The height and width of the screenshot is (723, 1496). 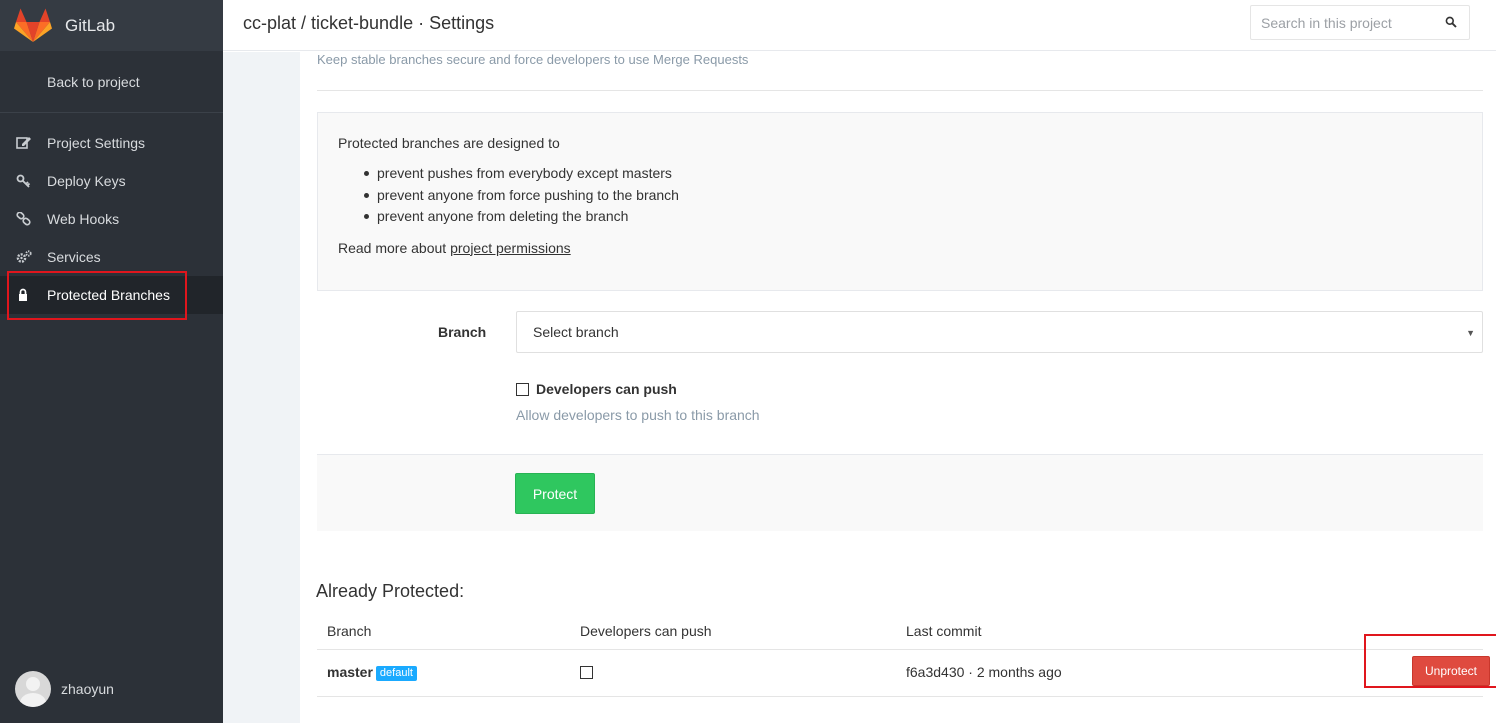 What do you see at coordinates (944, 631) in the screenshot?
I see `column-header-last-commit: Last commit` at bounding box center [944, 631].